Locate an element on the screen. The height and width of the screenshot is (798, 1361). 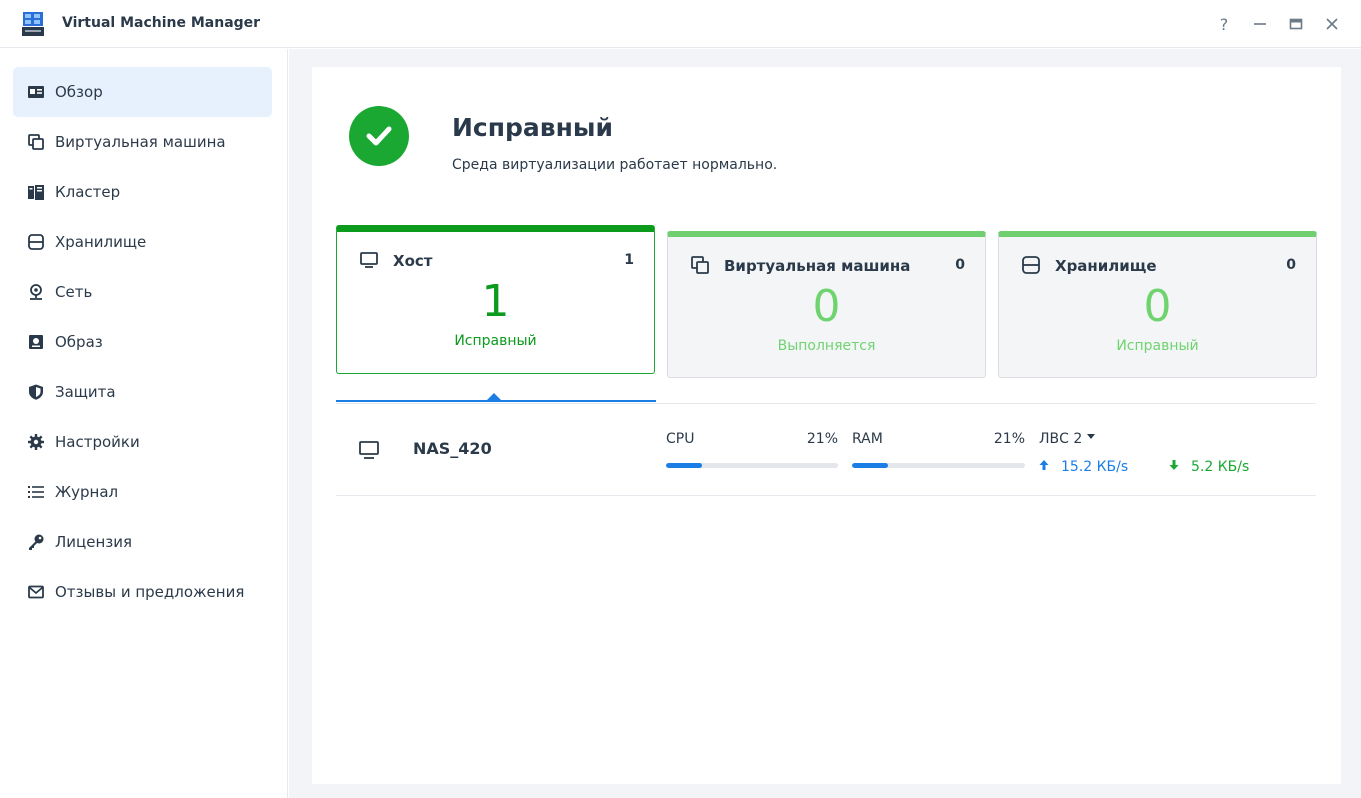
card-title: Виртуальная машина is located at coordinates (817, 266).